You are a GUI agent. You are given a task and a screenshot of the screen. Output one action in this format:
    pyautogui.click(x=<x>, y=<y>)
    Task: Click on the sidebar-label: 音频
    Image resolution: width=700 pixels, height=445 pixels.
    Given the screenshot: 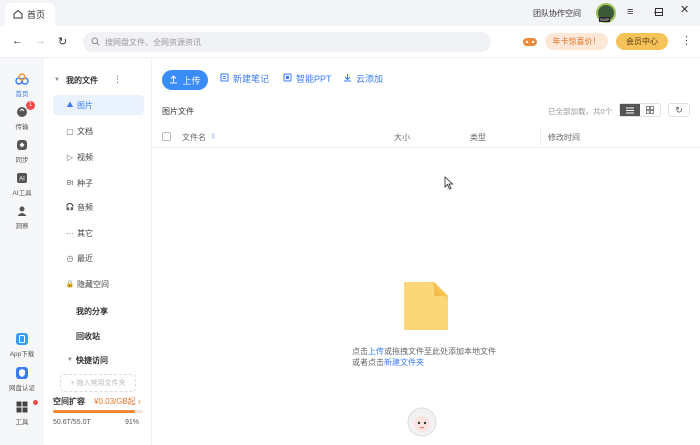 What is the action you would take?
    pyautogui.click(x=85, y=207)
    